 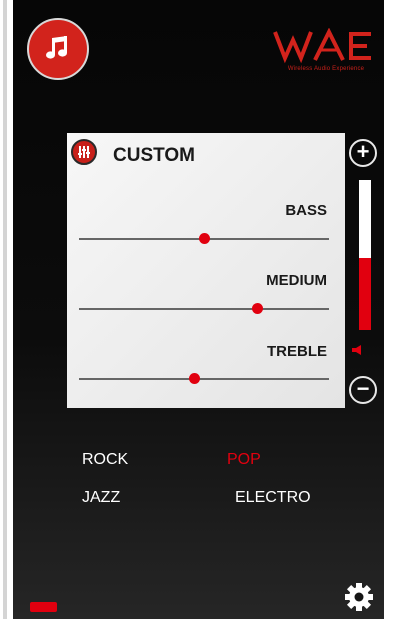 I want to click on treble-label: TREBLE, so click(x=297, y=351).